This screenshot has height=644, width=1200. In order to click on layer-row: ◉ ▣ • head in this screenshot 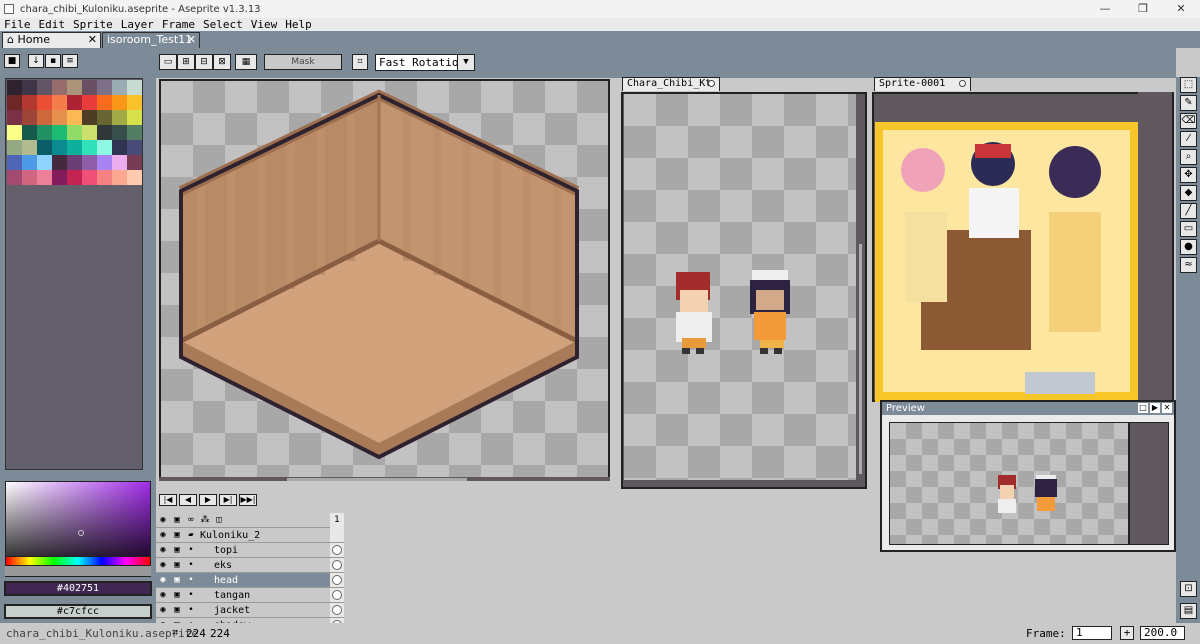, I will do `click(243, 580)`.